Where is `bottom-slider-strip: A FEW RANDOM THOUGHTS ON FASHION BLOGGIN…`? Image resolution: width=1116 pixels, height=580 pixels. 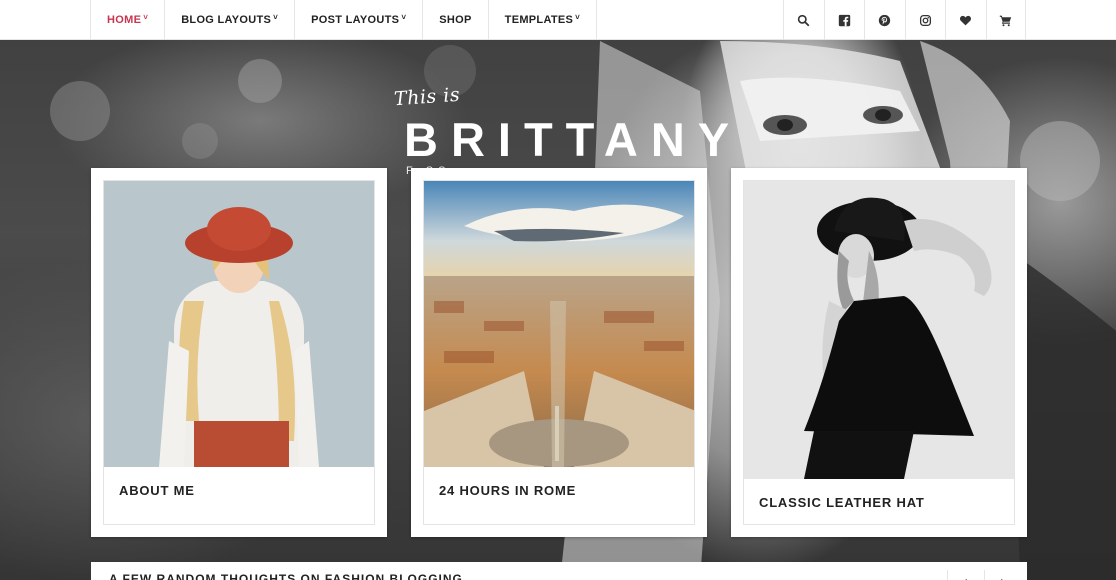 bottom-slider-strip: A FEW RANDOM THOUGHTS ON FASHION BLOGGIN… is located at coordinates (559, 571).